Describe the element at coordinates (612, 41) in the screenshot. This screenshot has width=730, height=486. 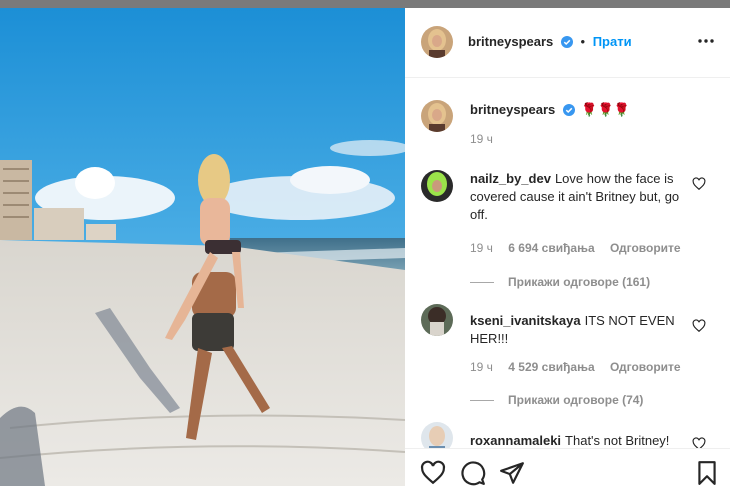
I see `follow-button: Прати` at that location.